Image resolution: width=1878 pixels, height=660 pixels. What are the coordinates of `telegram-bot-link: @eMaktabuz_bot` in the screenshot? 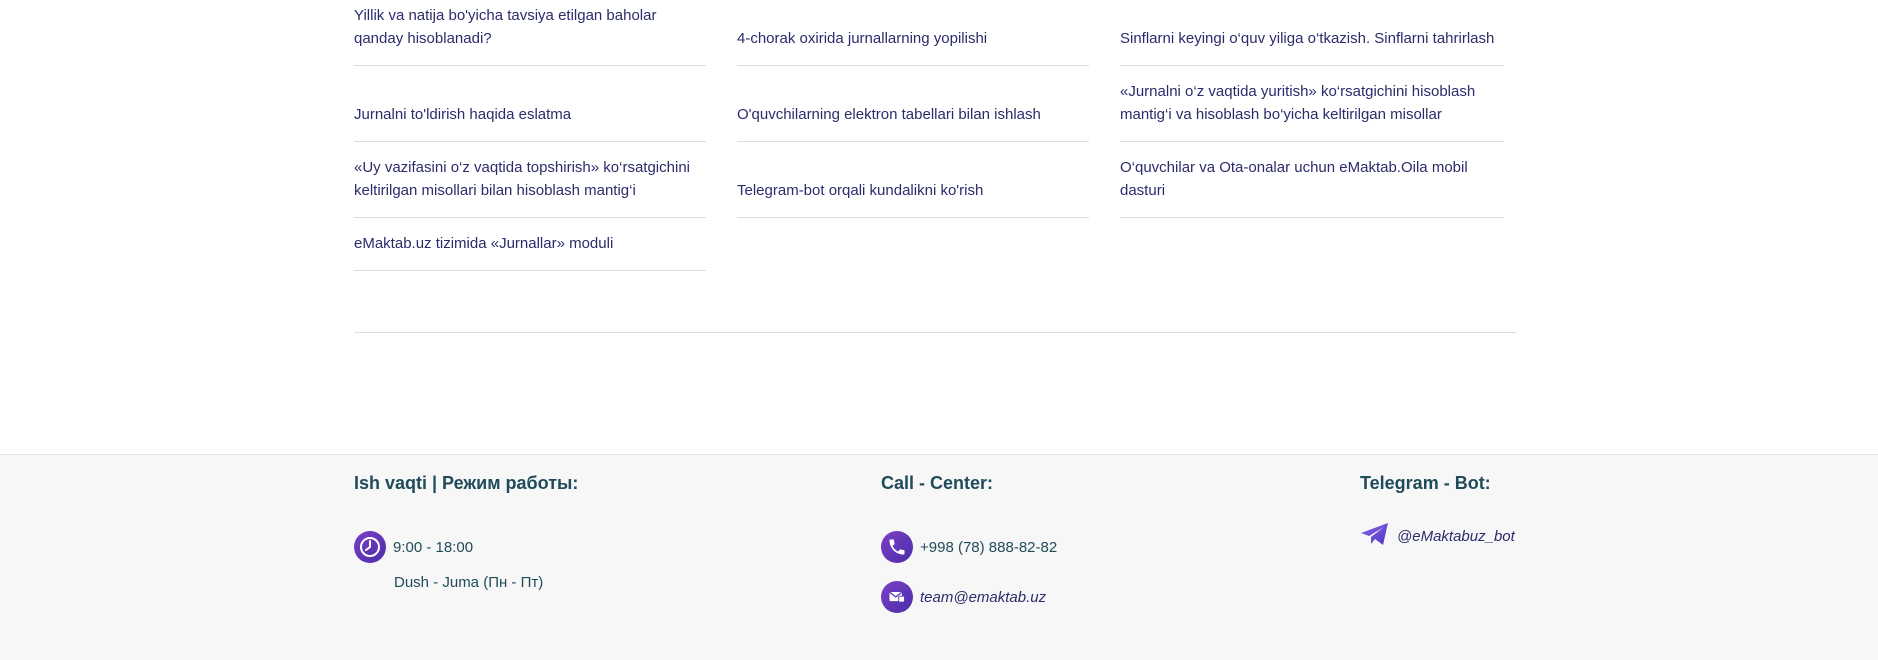 It's located at (1437, 536).